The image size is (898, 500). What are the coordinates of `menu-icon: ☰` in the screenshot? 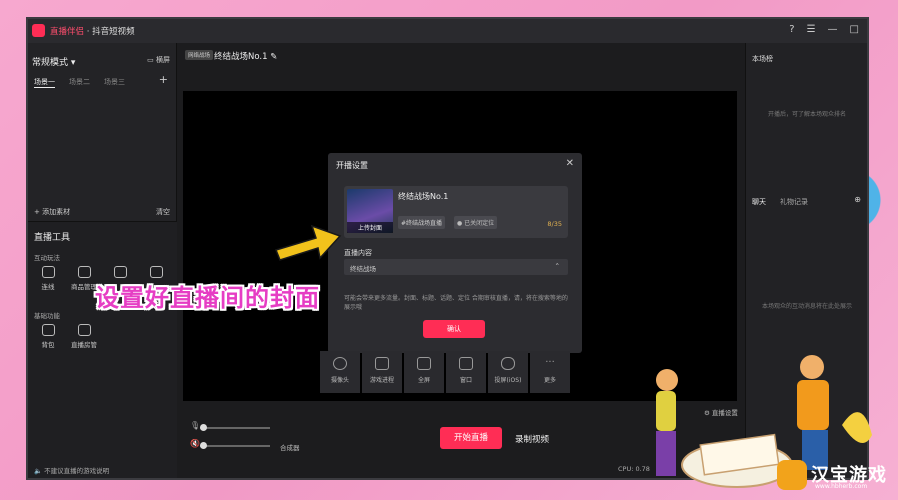 It's located at (811, 29).